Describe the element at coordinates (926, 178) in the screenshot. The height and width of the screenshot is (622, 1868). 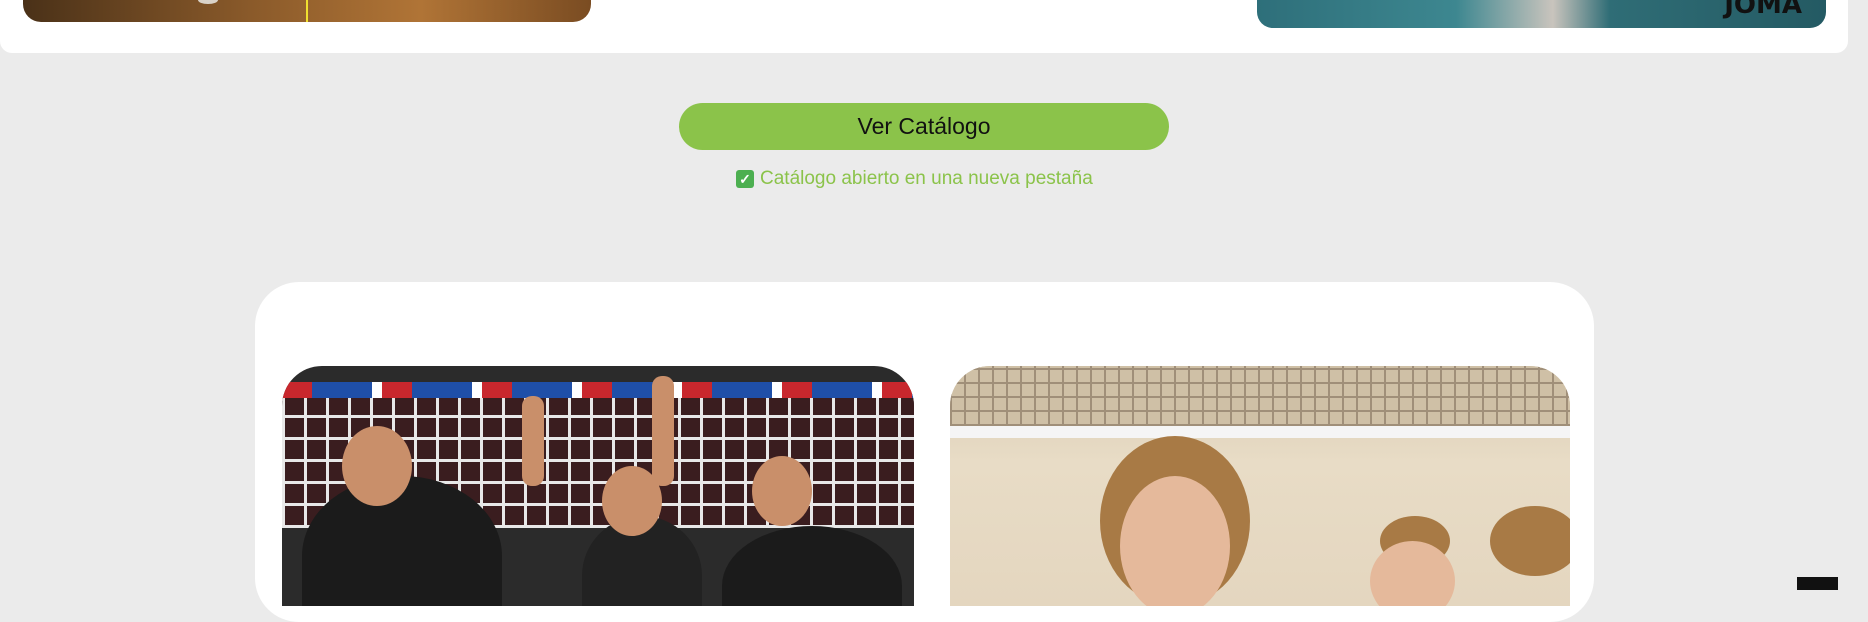
I see `catalog-note-text: Catálogo abierto en una nueva pestaña` at that location.